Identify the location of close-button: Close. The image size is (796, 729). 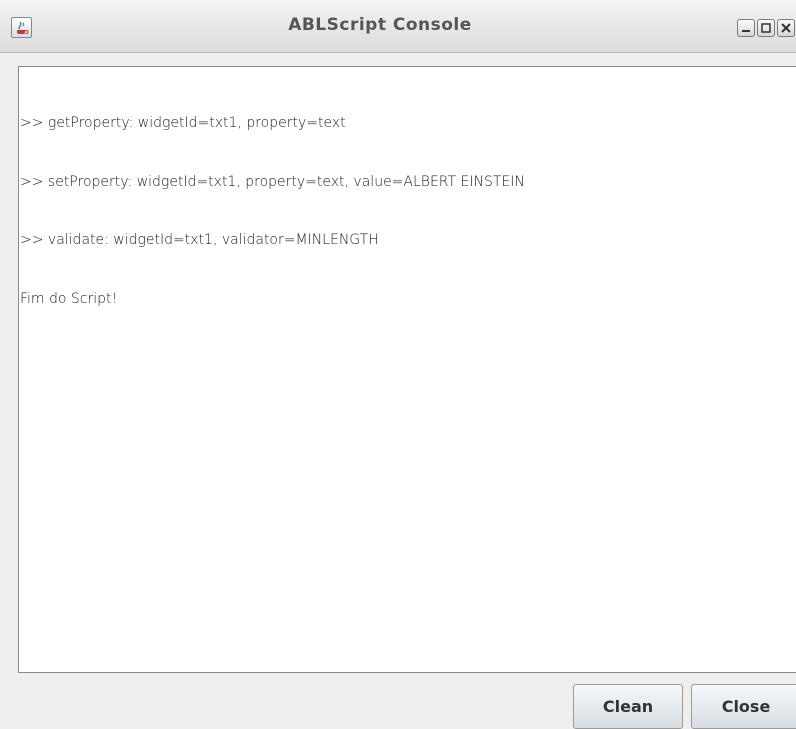
(743, 706).